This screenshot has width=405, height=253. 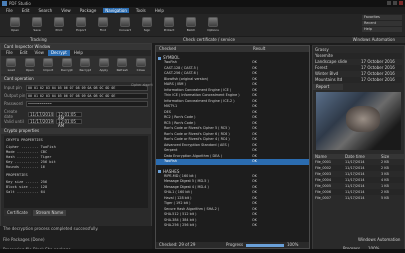 What do you see at coordinates (122, 62) in the screenshot?
I see `refresh-icon` at bounding box center [122, 62].